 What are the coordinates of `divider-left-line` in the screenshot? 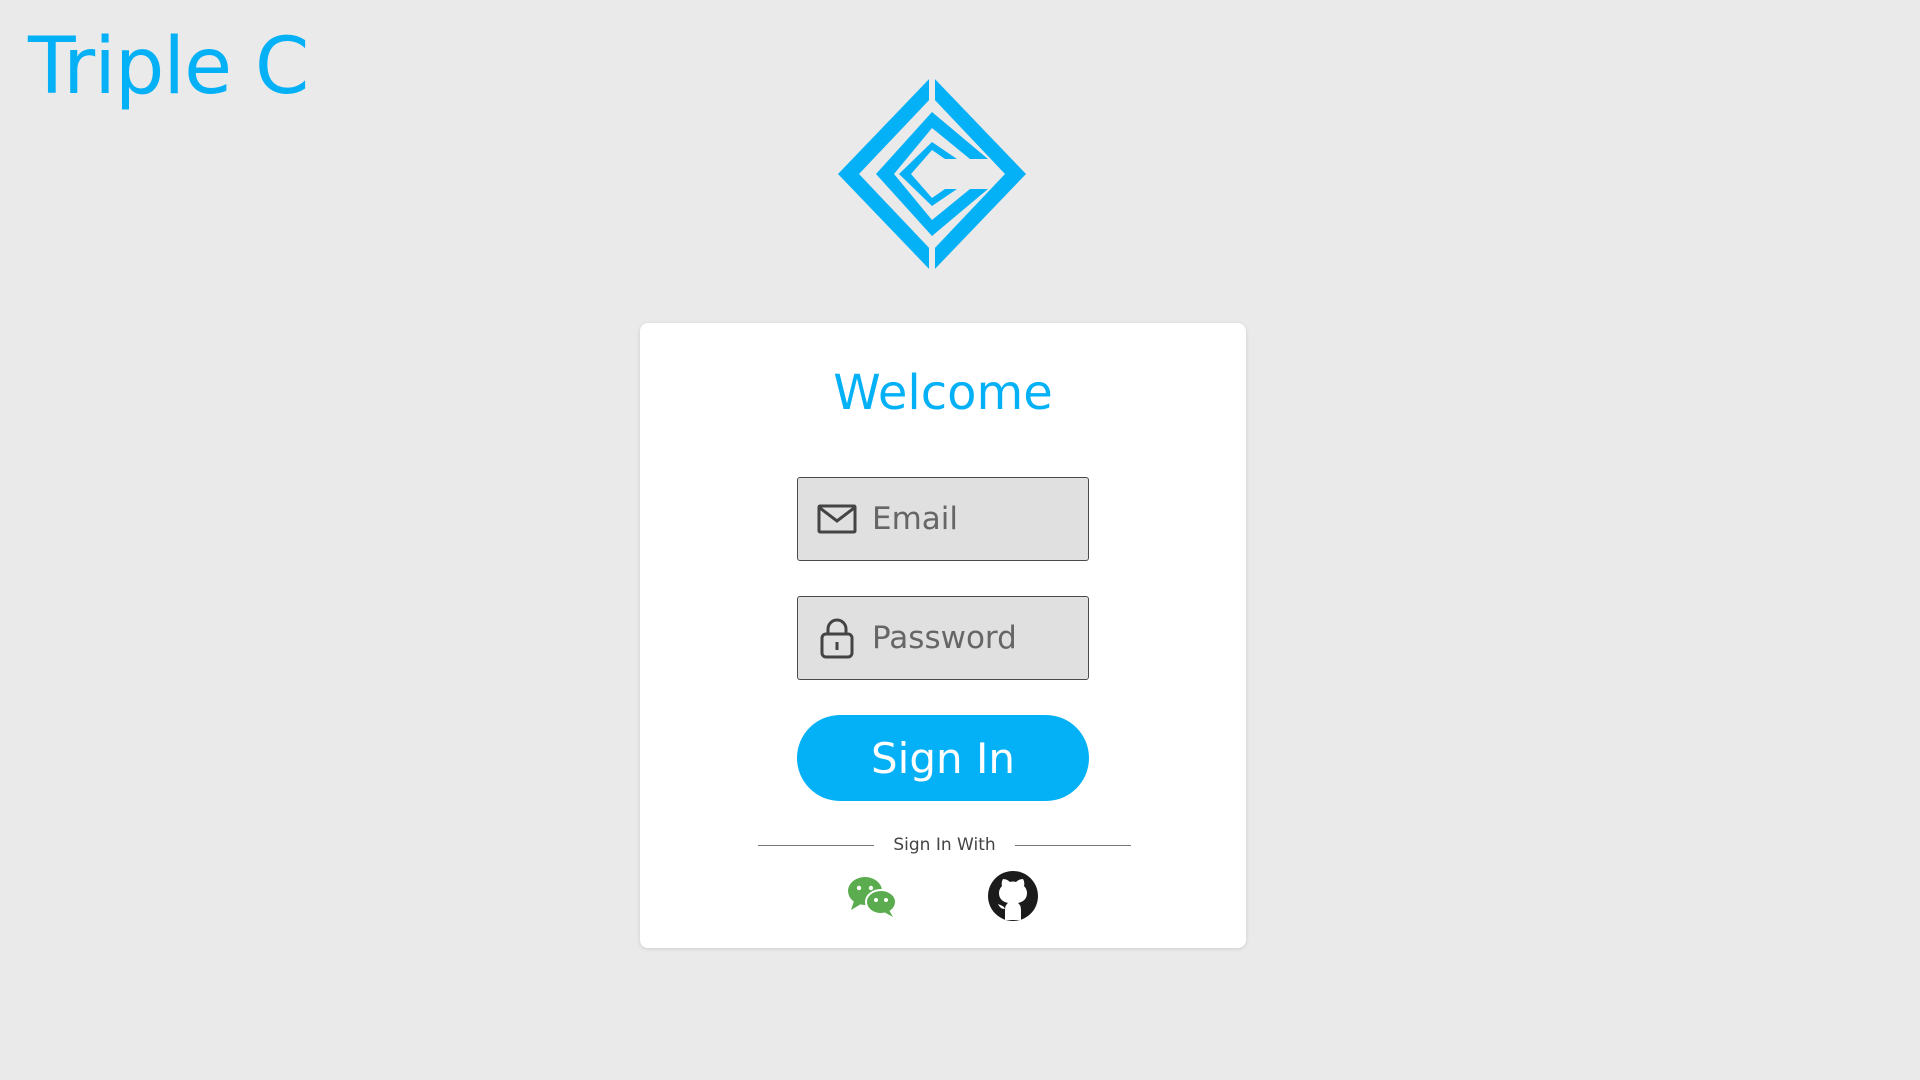 It's located at (816, 845).